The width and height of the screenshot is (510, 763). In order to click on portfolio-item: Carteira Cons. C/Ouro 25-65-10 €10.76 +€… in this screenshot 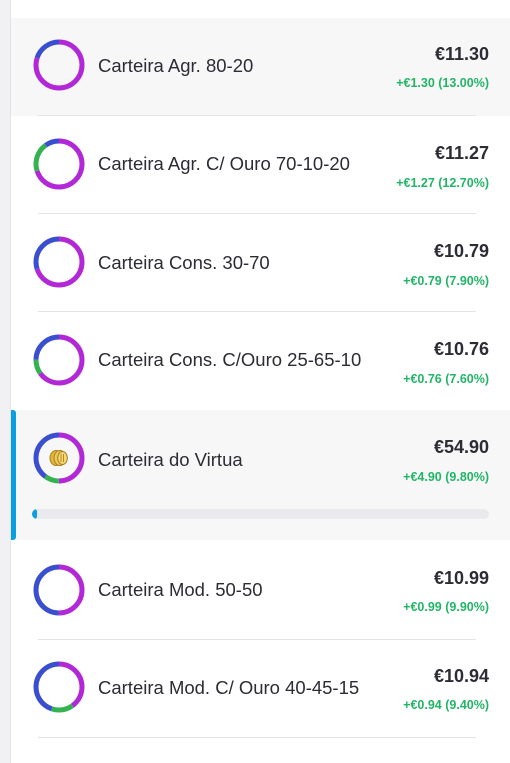, I will do `click(260, 361)`.